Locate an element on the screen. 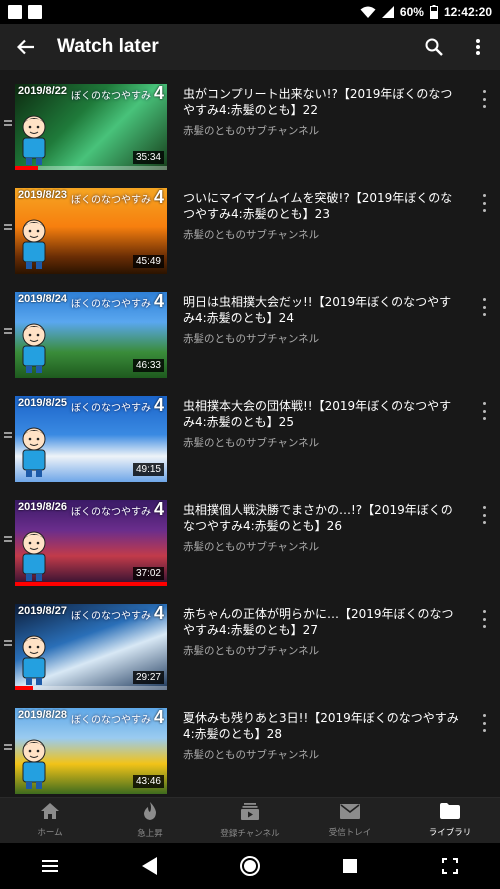 The height and width of the screenshot is (889, 500). video-thumbnail: 2019/8/23 ぼくのなつやすみ 4 45:49 is located at coordinates (91, 231).